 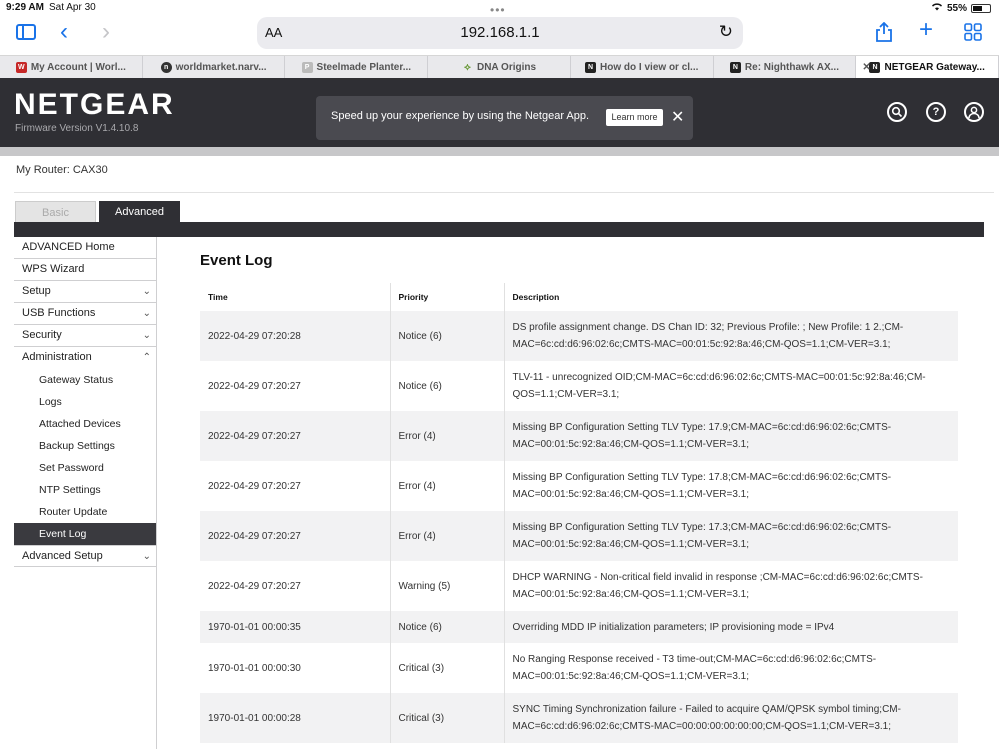 I want to click on narvar-favicon-icon: n, so click(x=166, y=67).